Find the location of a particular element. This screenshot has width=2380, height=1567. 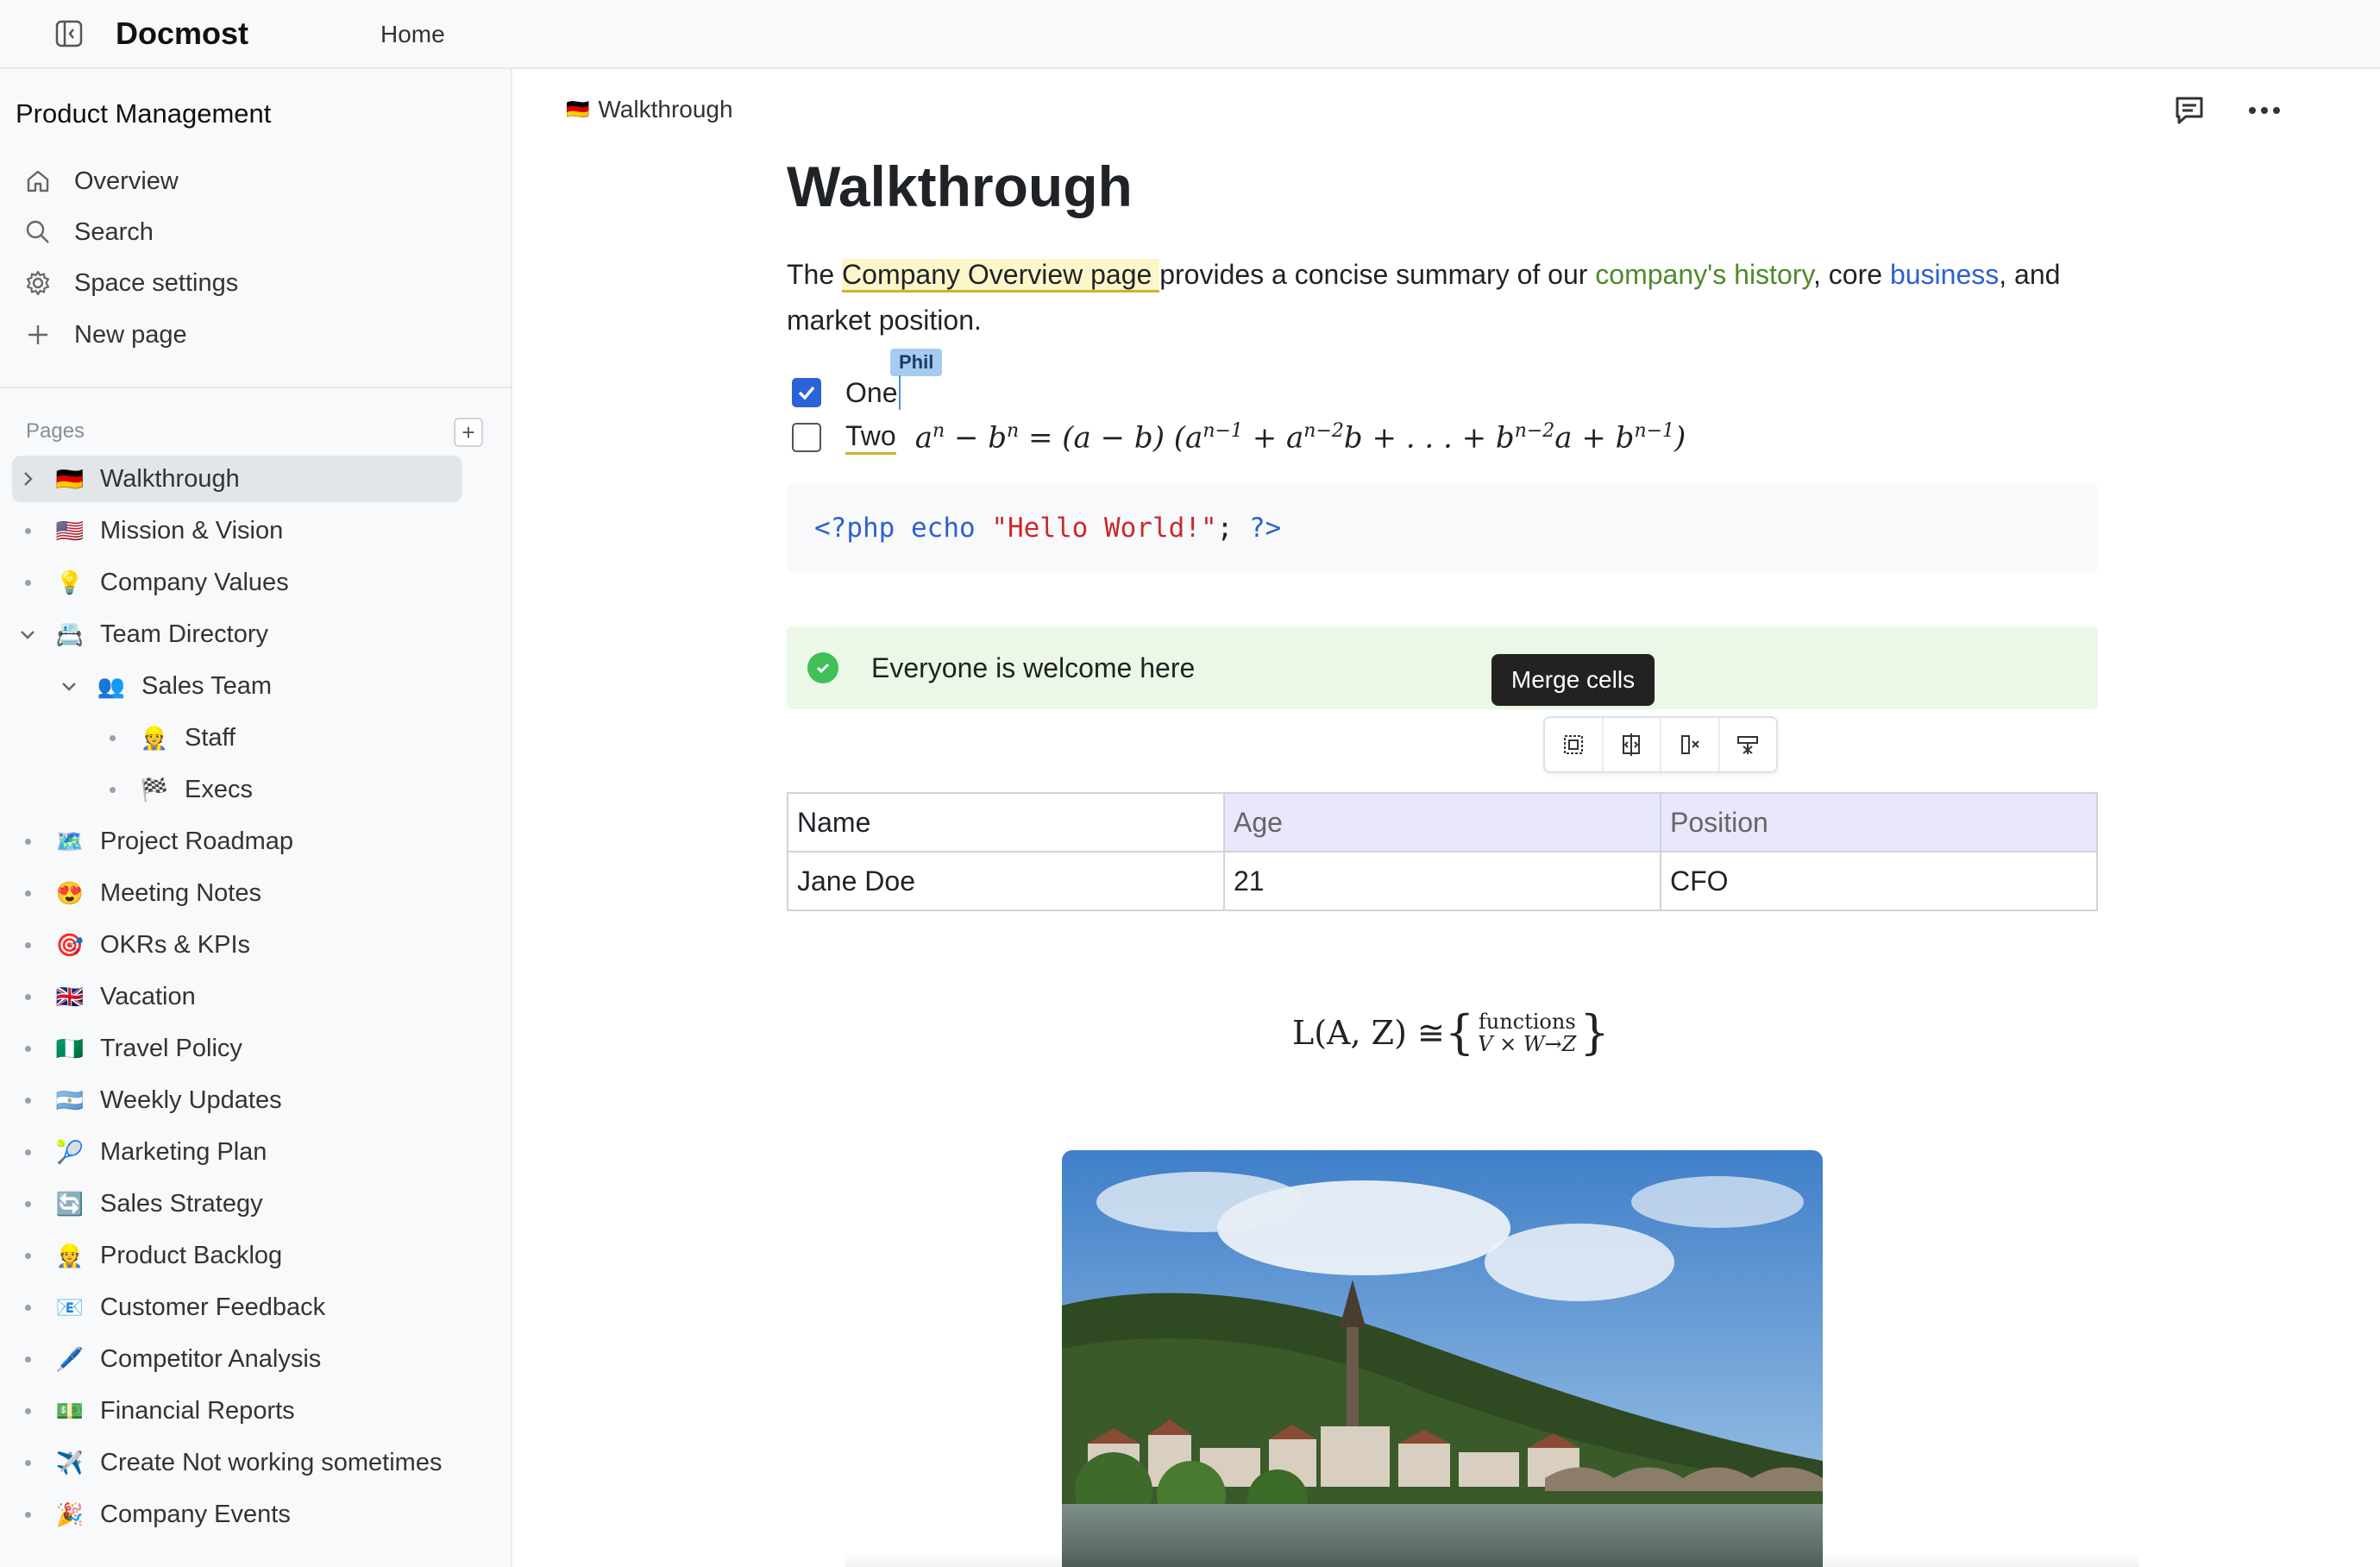

page-tree-item: 💵 Financial Reports is located at coordinates (153, 1411).